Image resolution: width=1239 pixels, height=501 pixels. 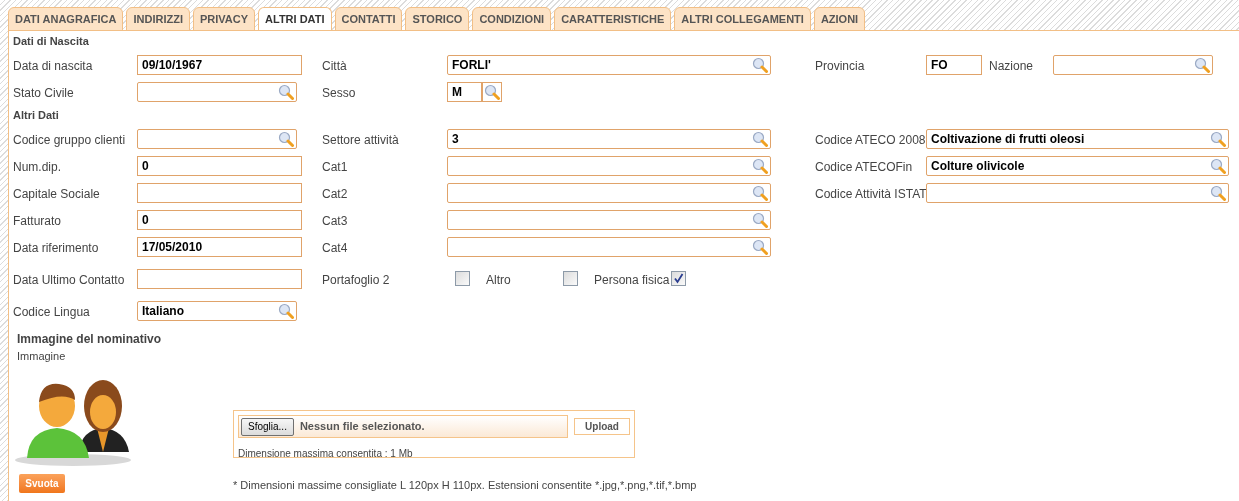 What do you see at coordinates (69, 279) in the screenshot?
I see `field-label: Data Ultimo Contatto` at bounding box center [69, 279].